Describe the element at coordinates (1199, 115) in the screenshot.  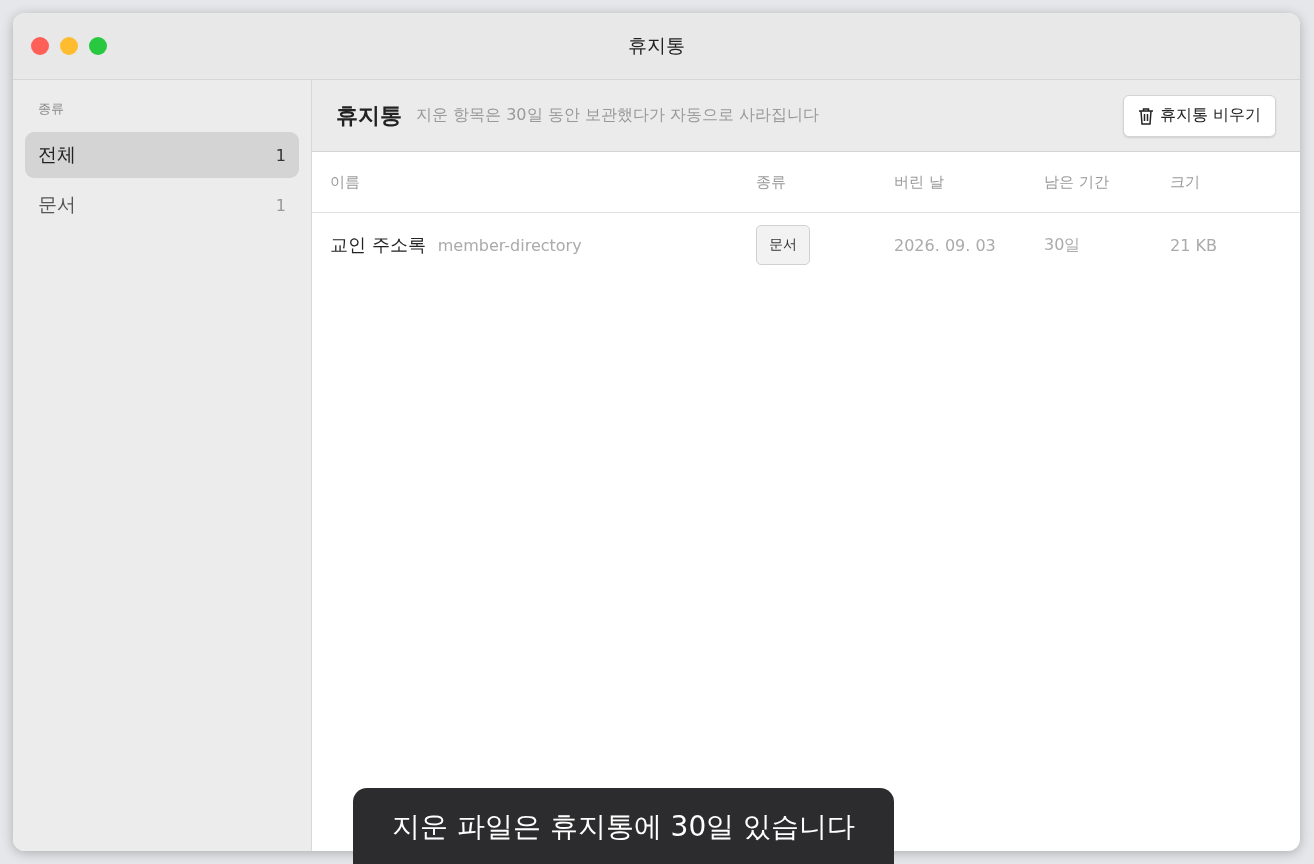
I see `empty-trash-button: 휴지통 비우기` at that location.